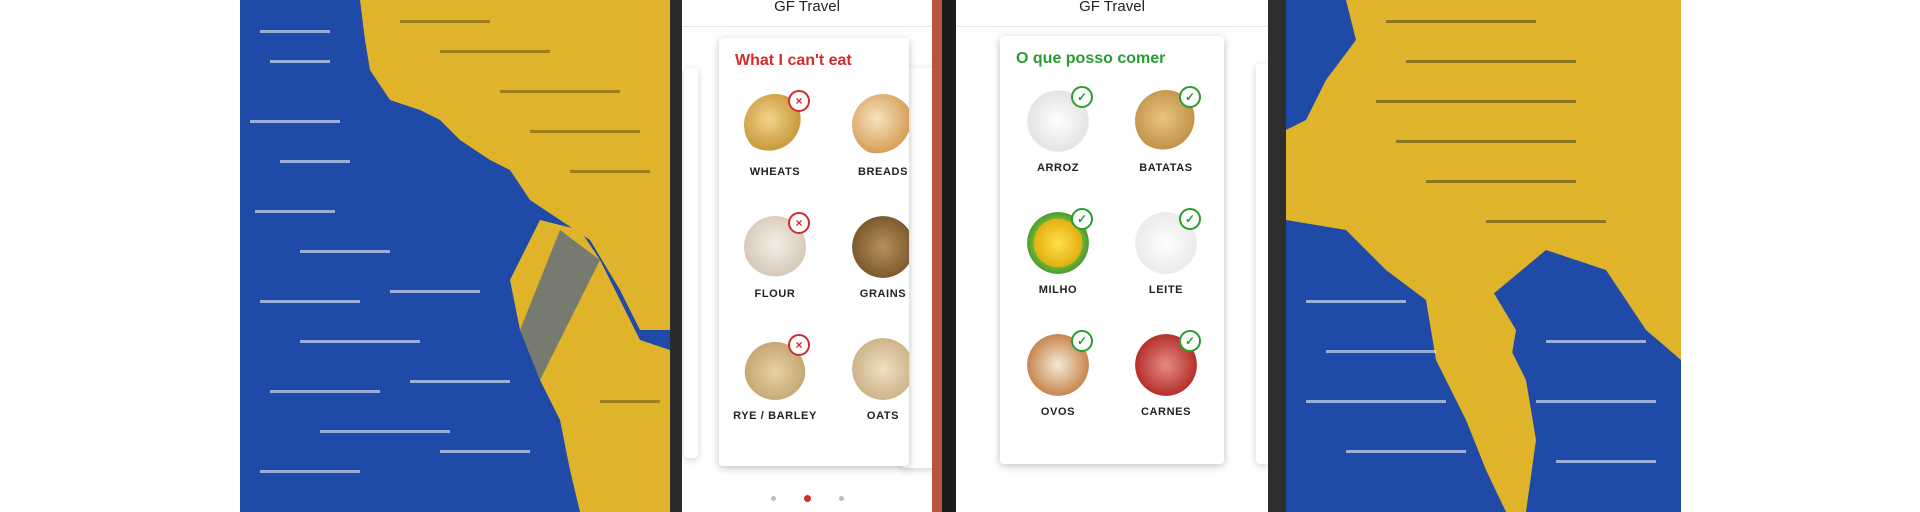 The width and height of the screenshot is (1920, 512). What do you see at coordinates (691, 263) in the screenshot?
I see `previous-card-edge` at bounding box center [691, 263].